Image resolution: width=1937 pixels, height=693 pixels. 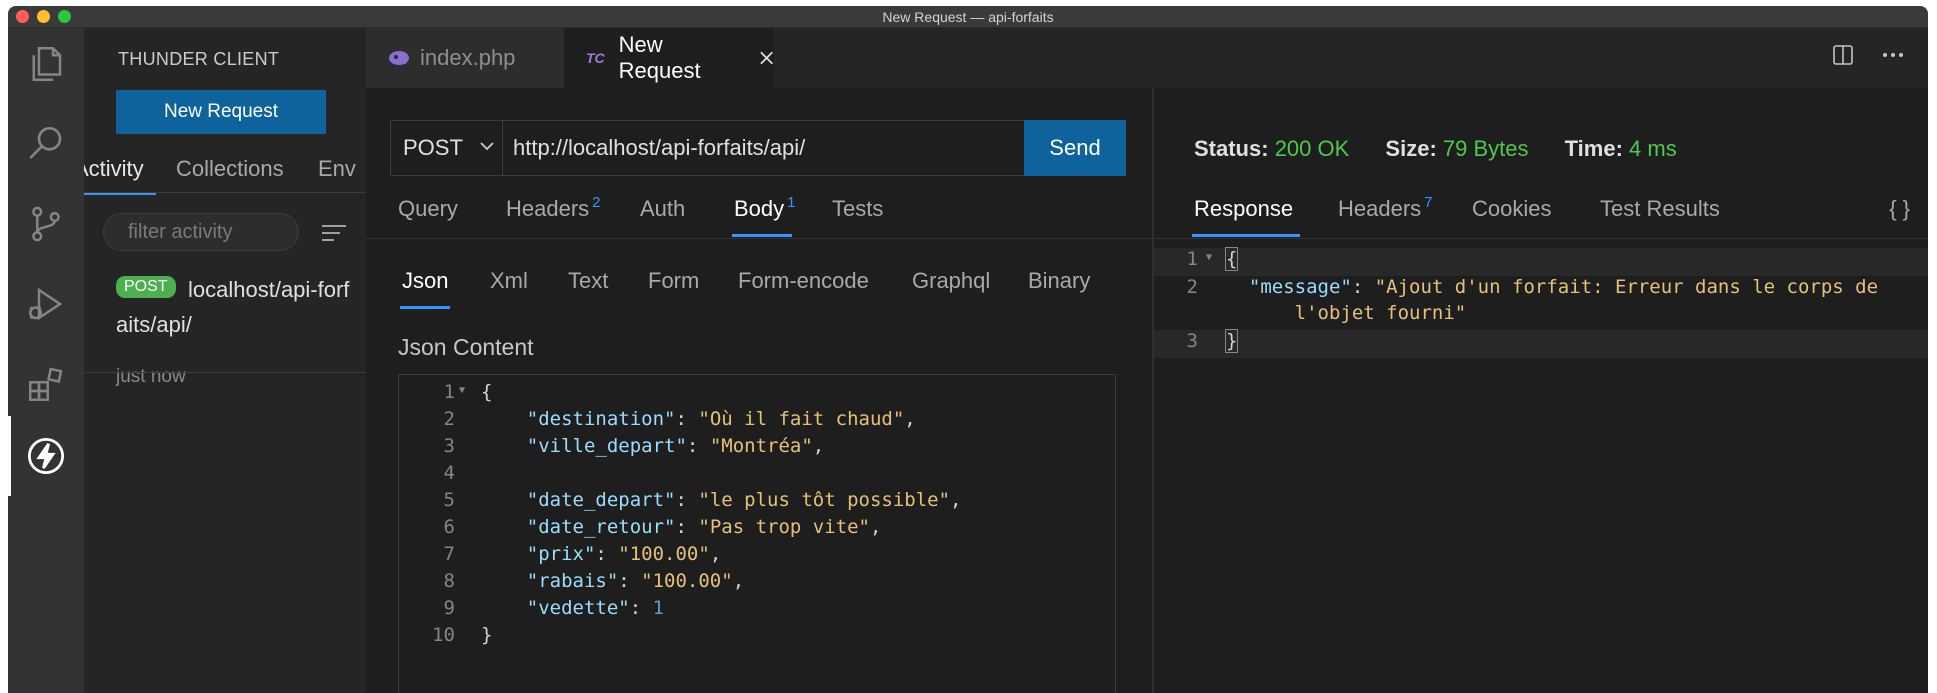 What do you see at coordinates (230, 169) in the screenshot?
I see `tab-collections: Collections` at bounding box center [230, 169].